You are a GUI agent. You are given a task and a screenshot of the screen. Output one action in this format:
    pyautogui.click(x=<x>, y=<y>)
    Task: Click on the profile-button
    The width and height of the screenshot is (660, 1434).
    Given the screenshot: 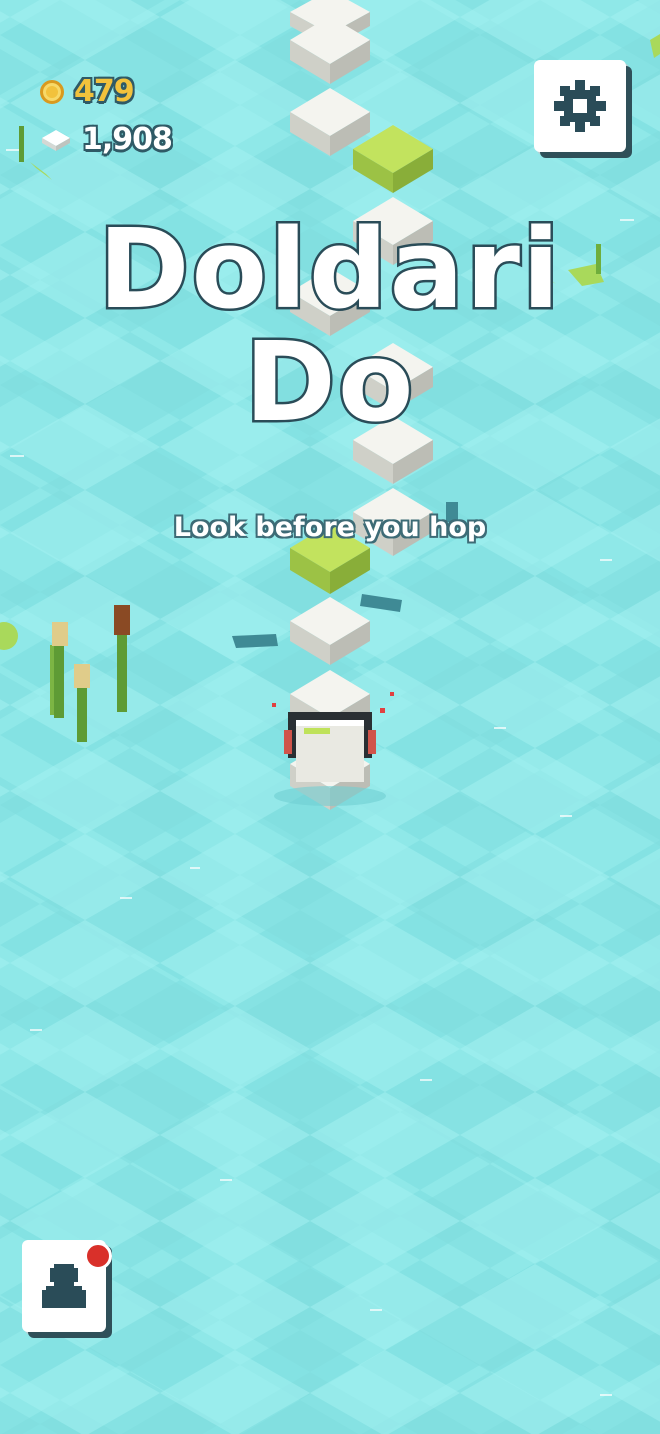 What is the action you would take?
    pyautogui.click(x=67, y=1286)
    